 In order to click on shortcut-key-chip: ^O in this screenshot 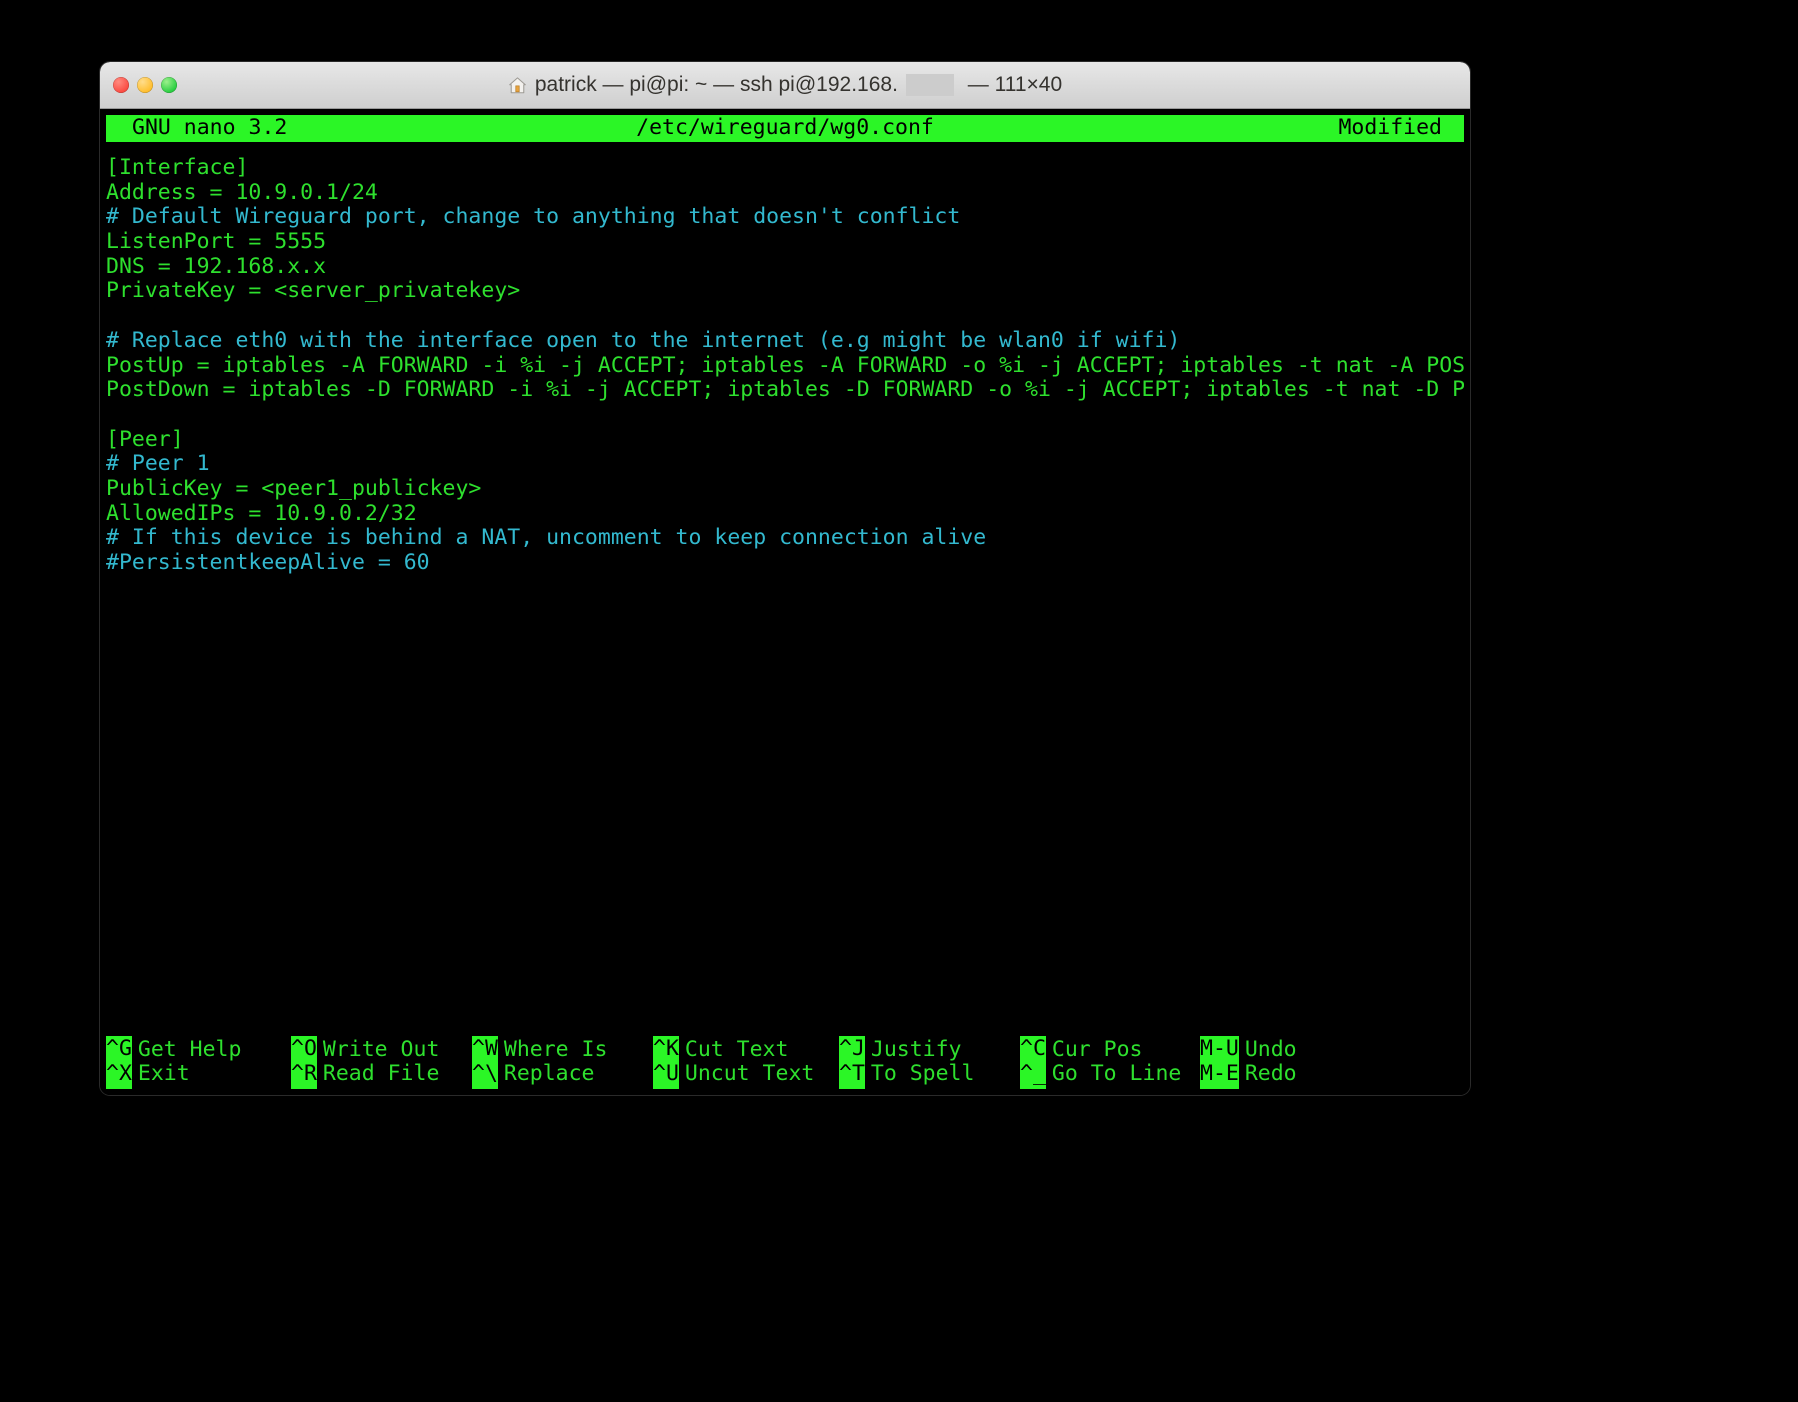, I will do `click(304, 1050)`.